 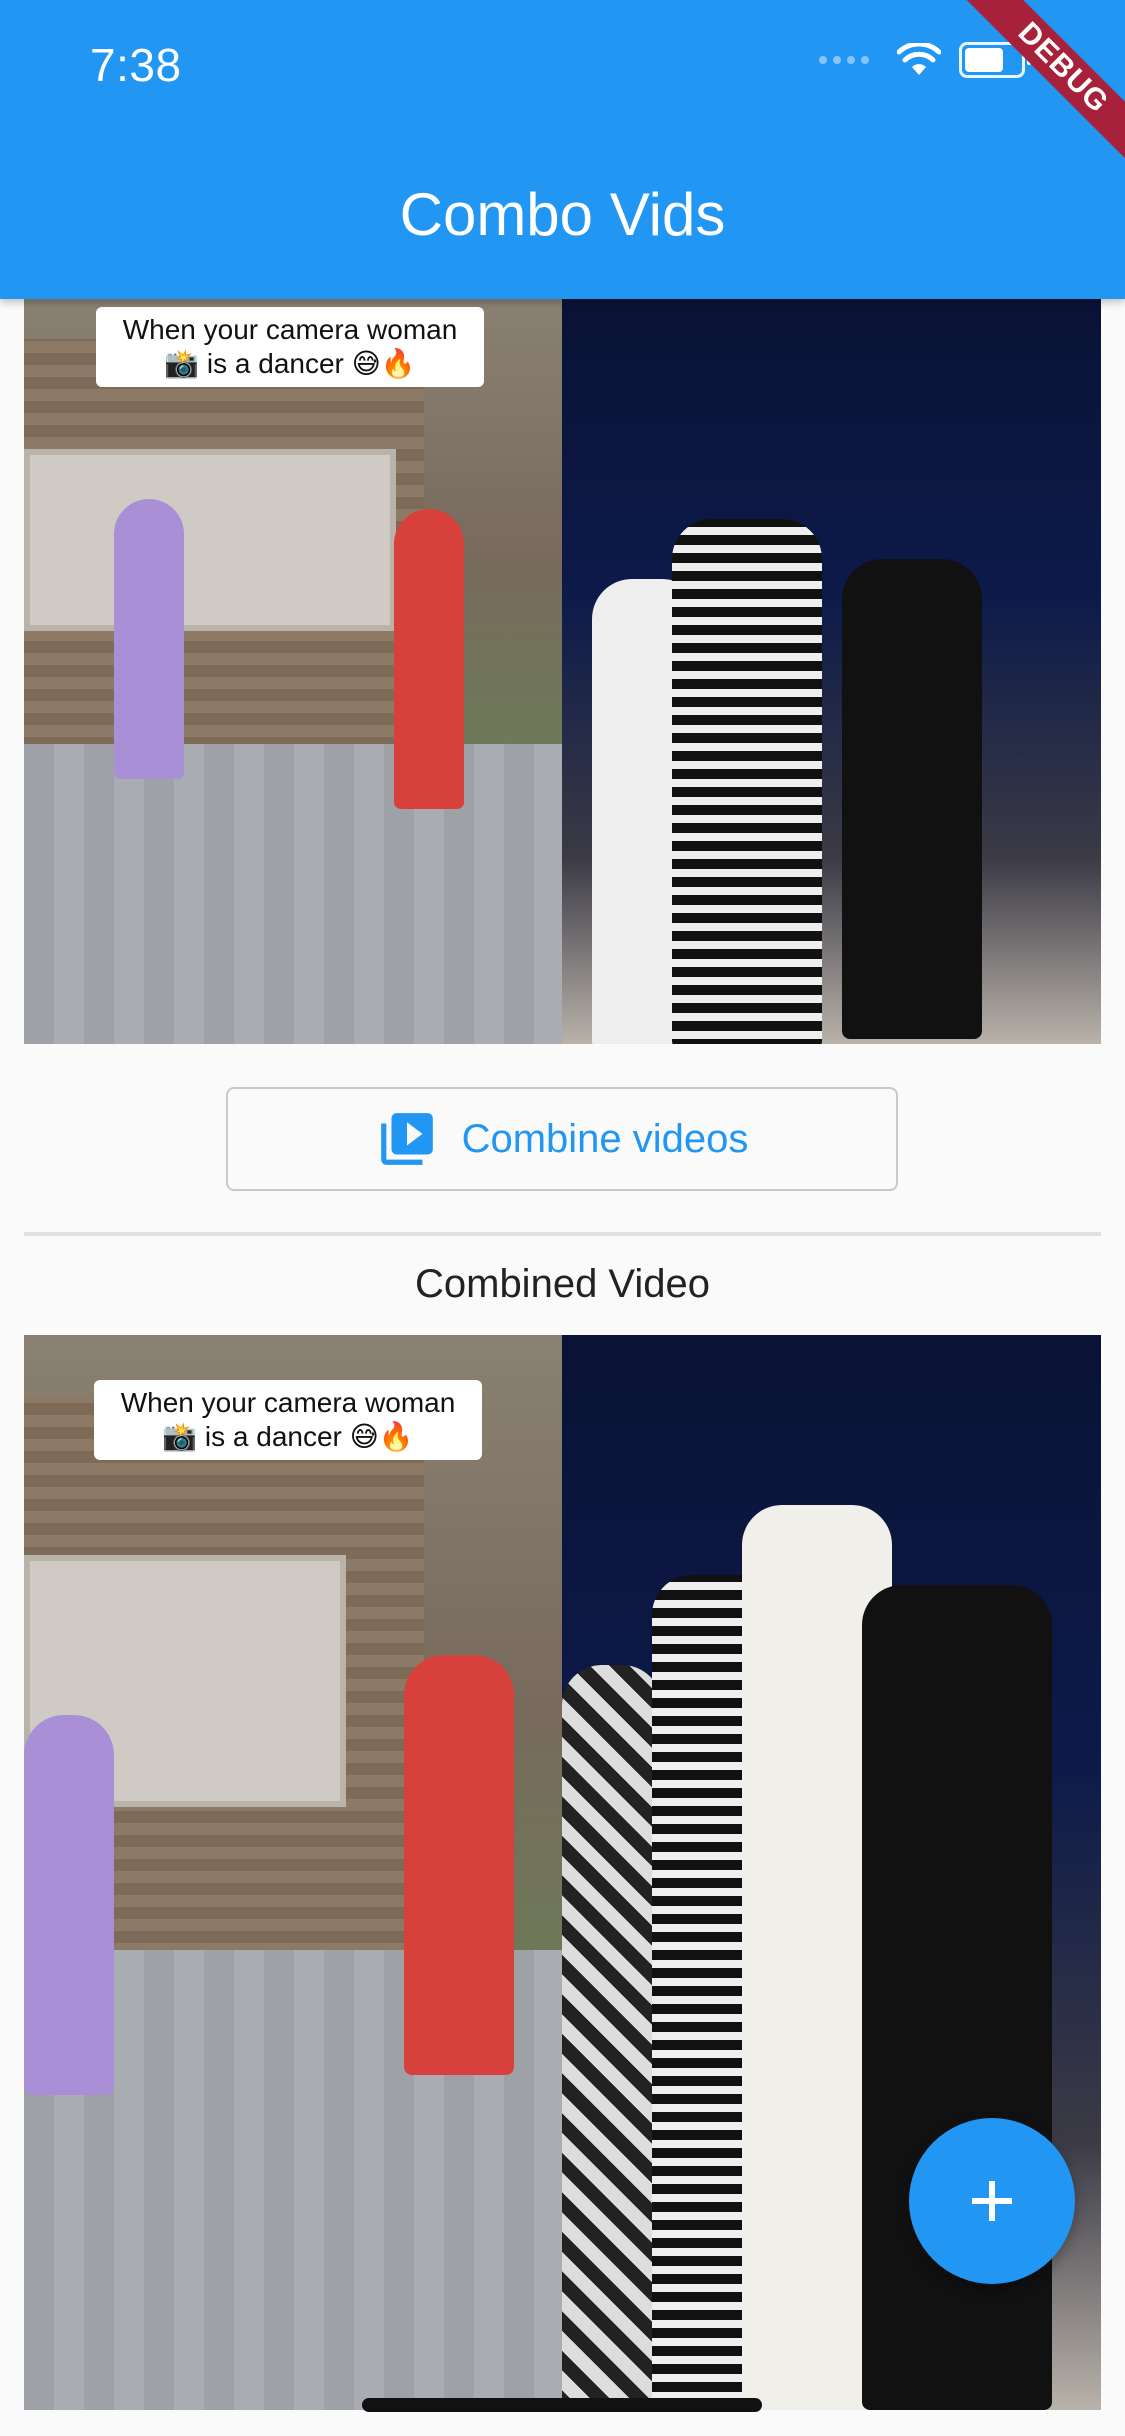 I want to click on combine-videos-button: Combine videos, so click(x=562, y=1139).